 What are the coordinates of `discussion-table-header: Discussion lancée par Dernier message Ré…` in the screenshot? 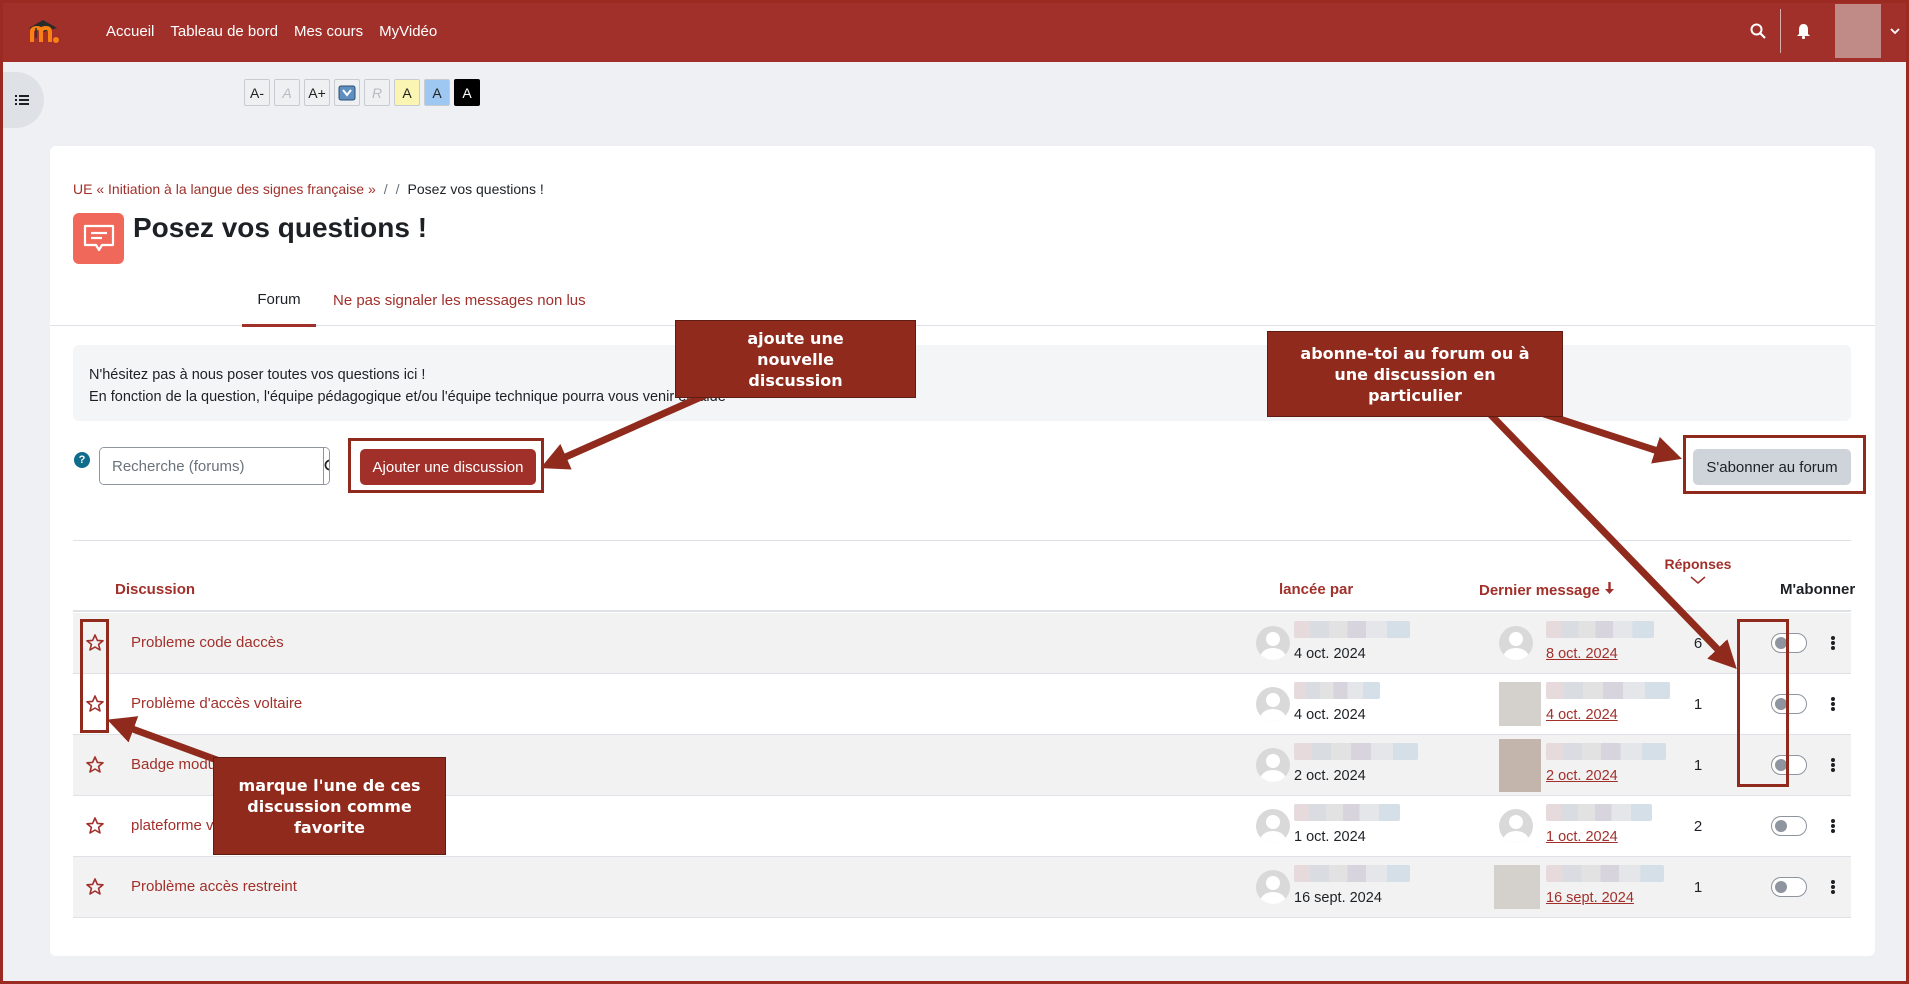 It's located at (964, 584).